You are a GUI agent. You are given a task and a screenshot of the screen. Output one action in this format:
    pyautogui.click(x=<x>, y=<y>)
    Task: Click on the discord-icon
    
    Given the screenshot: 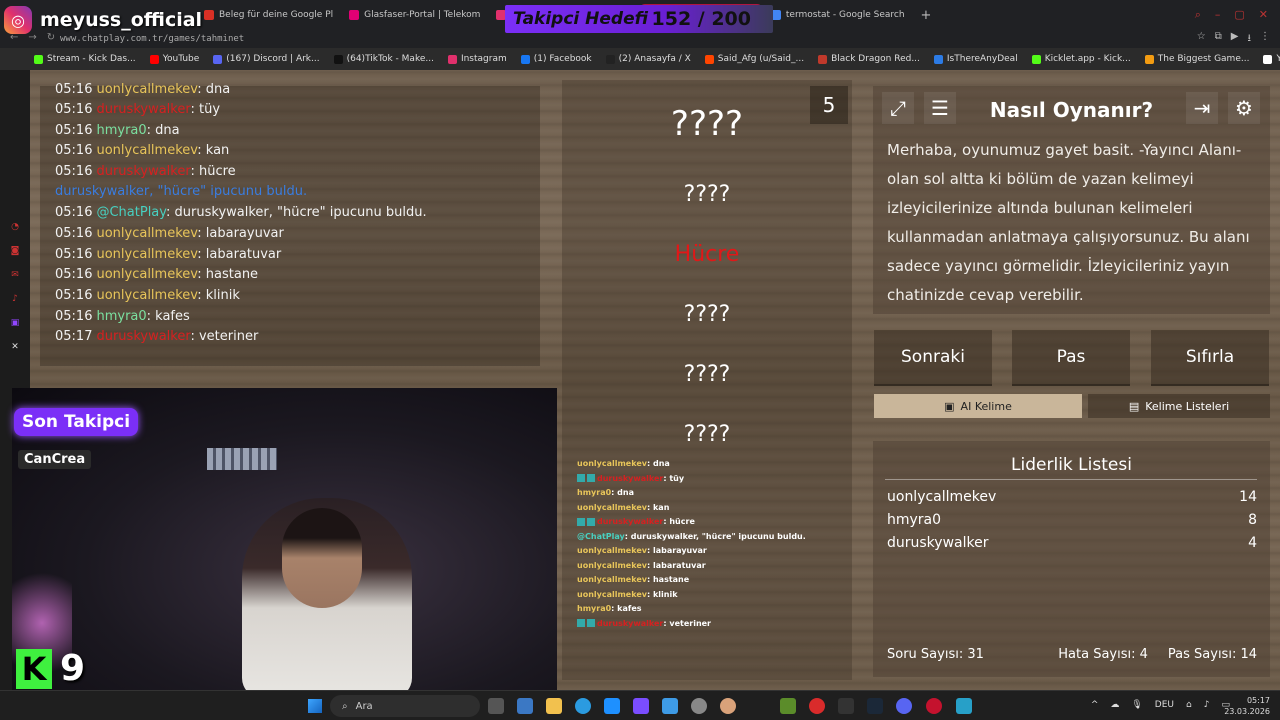 What is the action you would take?
    pyautogui.click(x=904, y=706)
    